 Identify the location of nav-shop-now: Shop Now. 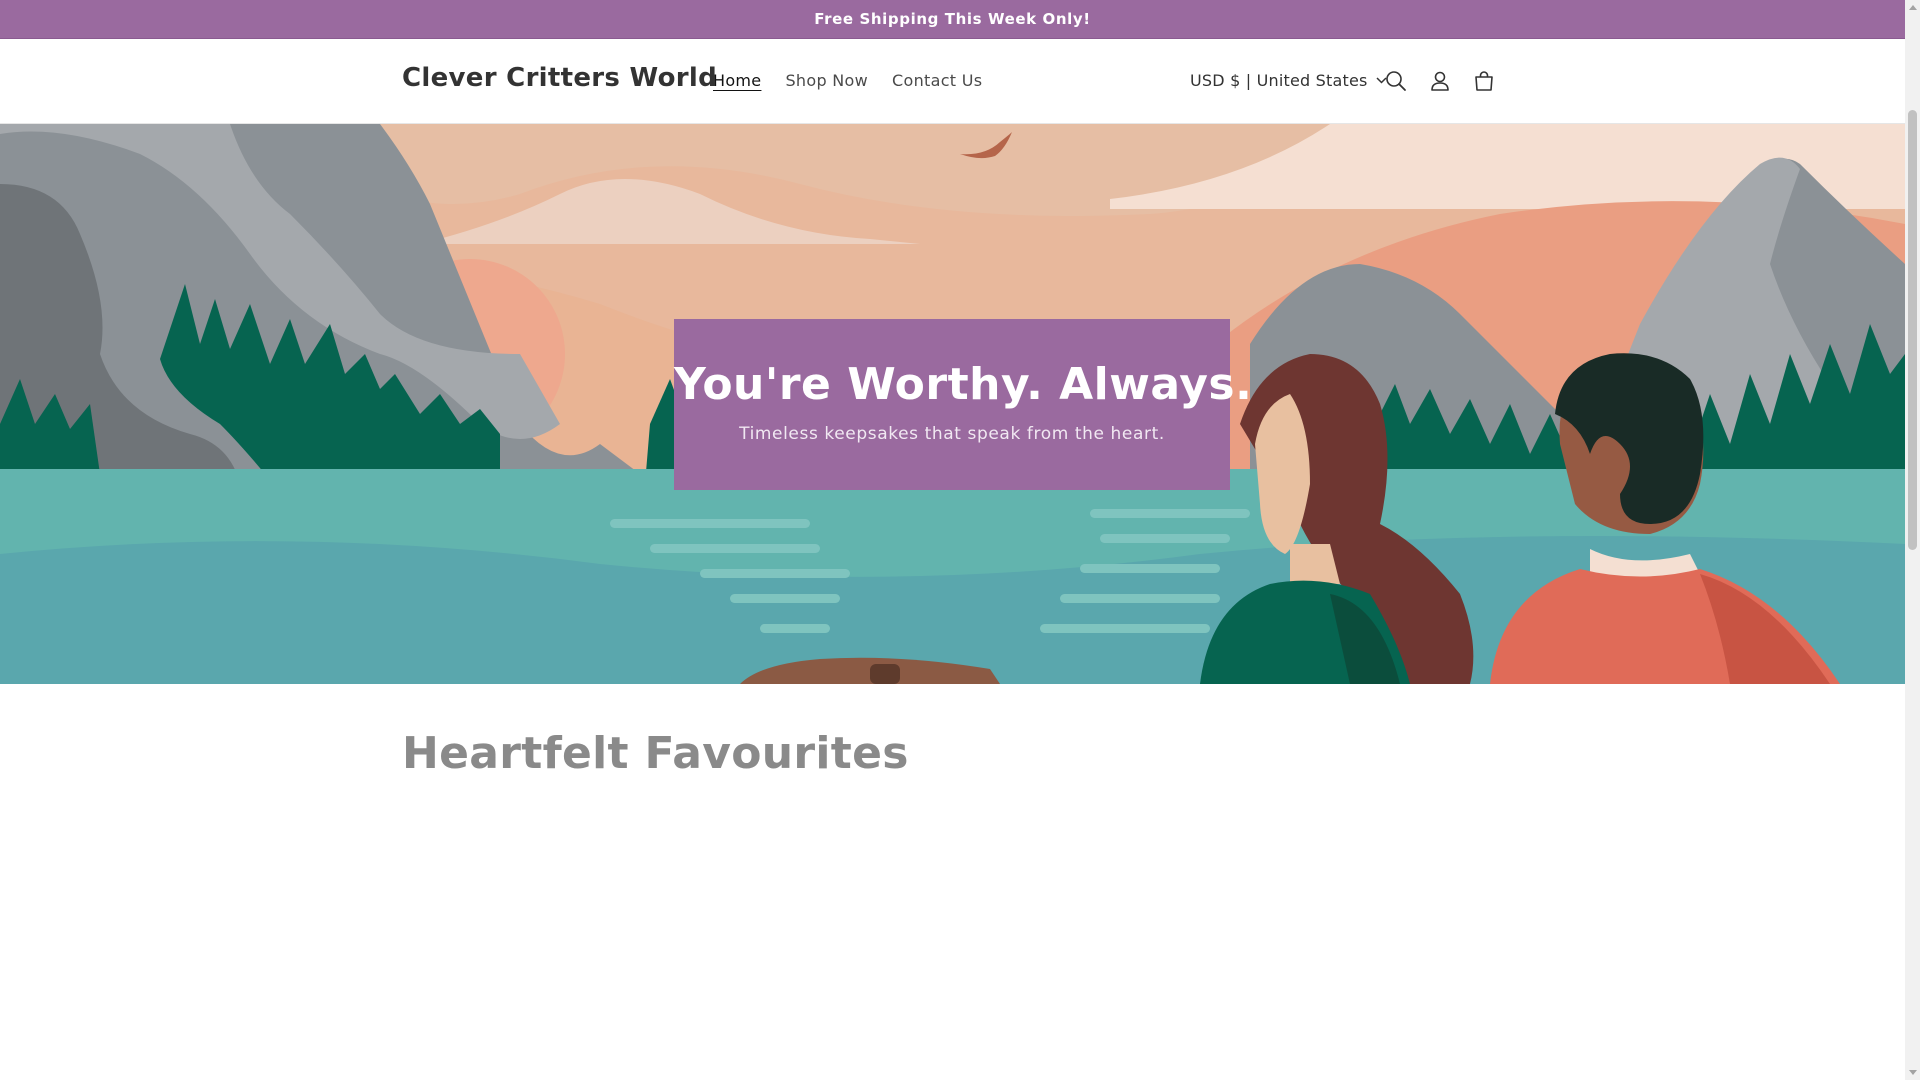
(826, 80).